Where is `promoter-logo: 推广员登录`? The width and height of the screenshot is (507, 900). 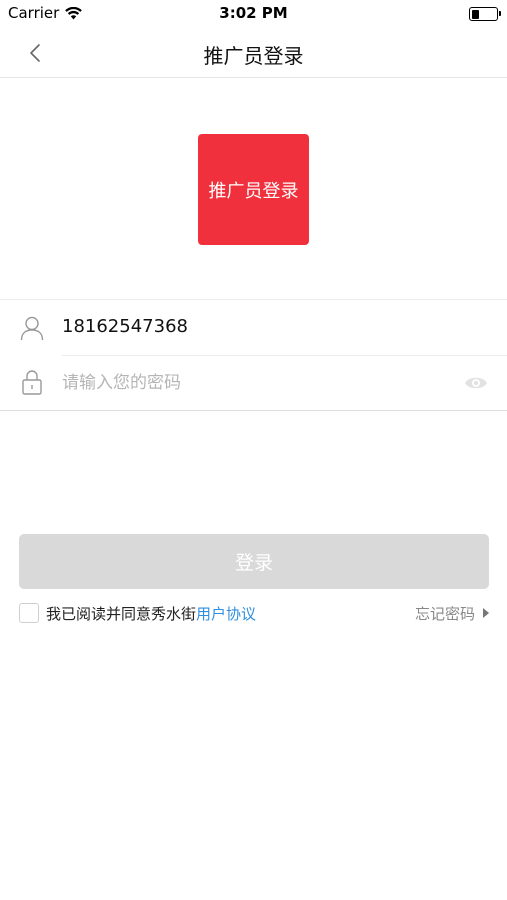 promoter-logo: 推广员登录 is located at coordinates (253, 189).